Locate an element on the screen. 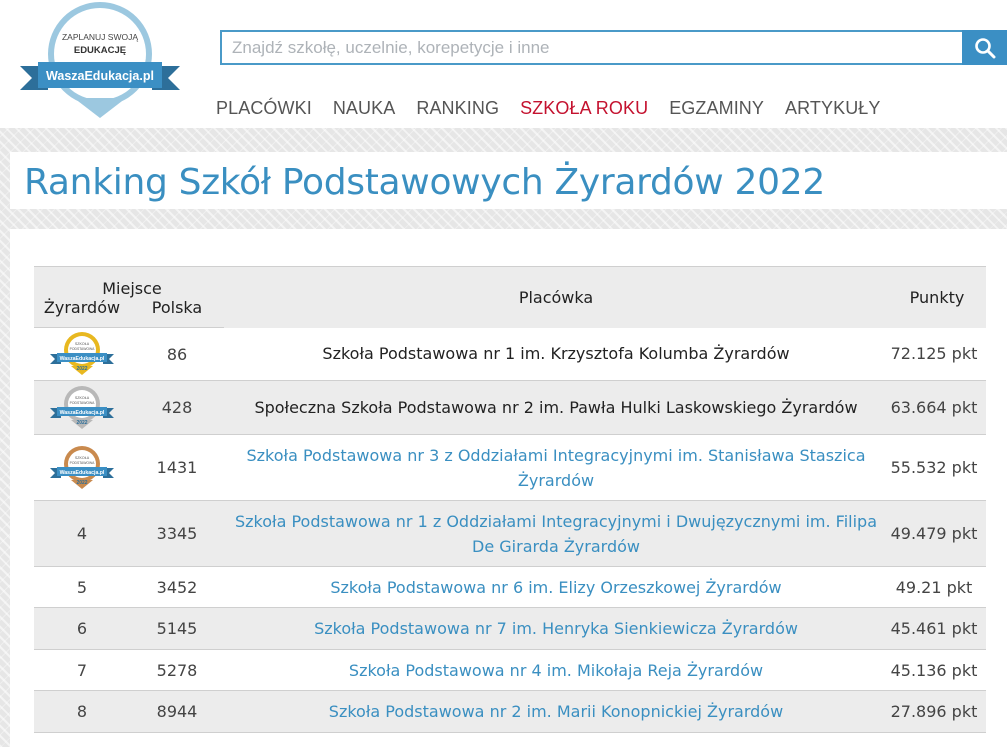  header-miejsce: Miejsce is located at coordinates (129, 282).